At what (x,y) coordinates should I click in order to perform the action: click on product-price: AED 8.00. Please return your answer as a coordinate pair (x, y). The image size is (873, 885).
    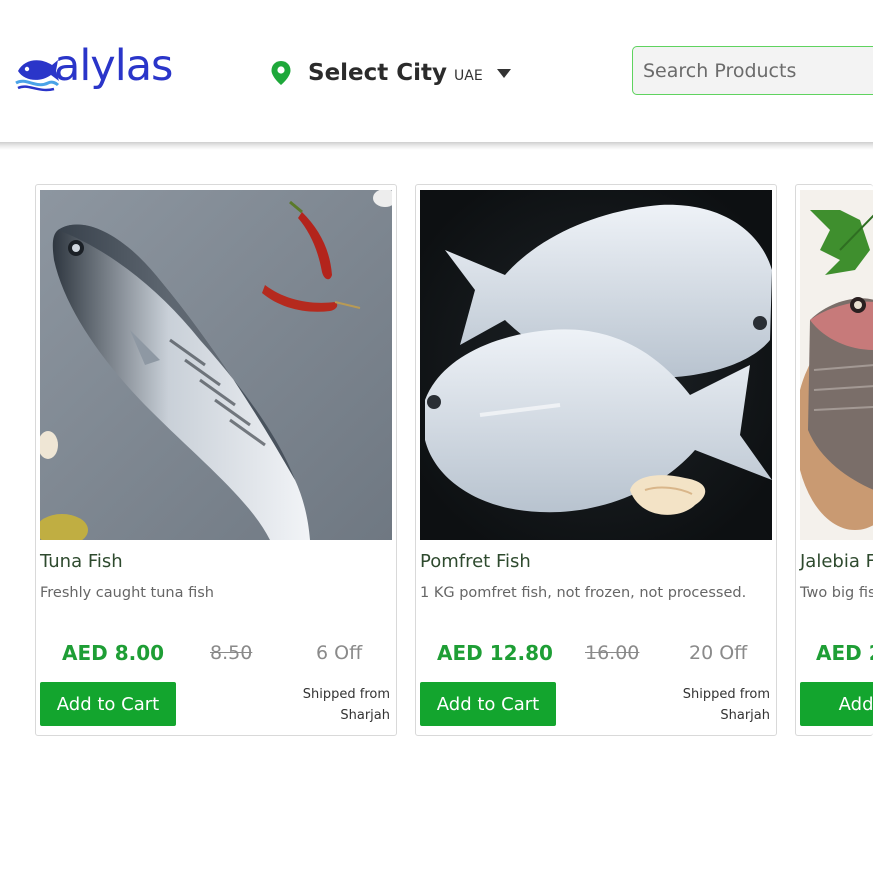
    Looking at the image, I should click on (113, 653).